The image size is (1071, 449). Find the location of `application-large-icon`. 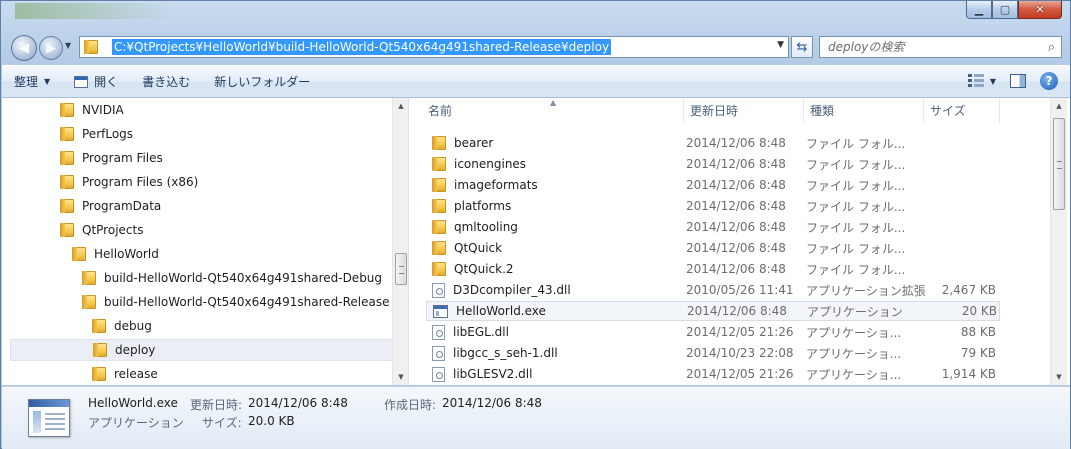

application-large-icon is located at coordinates (49, 418).